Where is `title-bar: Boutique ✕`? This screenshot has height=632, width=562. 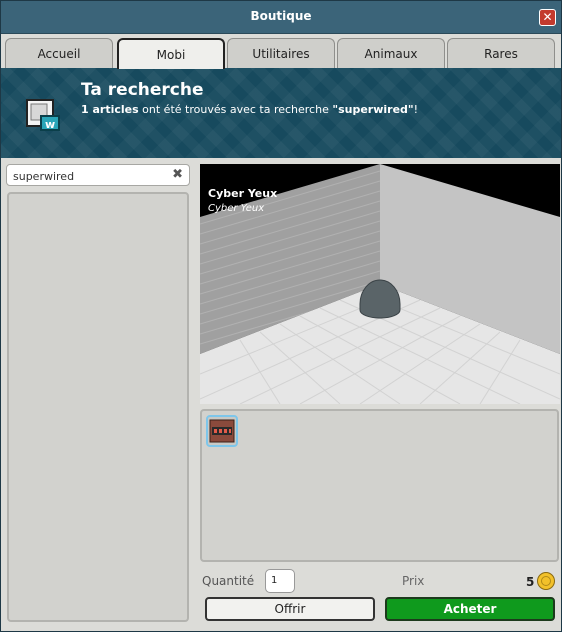
title-bar: Boutique ✕ is located at coordinates (281, 17).